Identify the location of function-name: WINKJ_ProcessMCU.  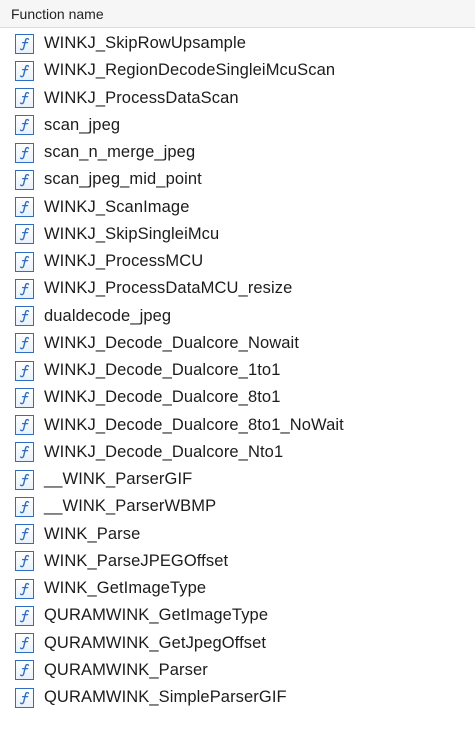
(124, 261).